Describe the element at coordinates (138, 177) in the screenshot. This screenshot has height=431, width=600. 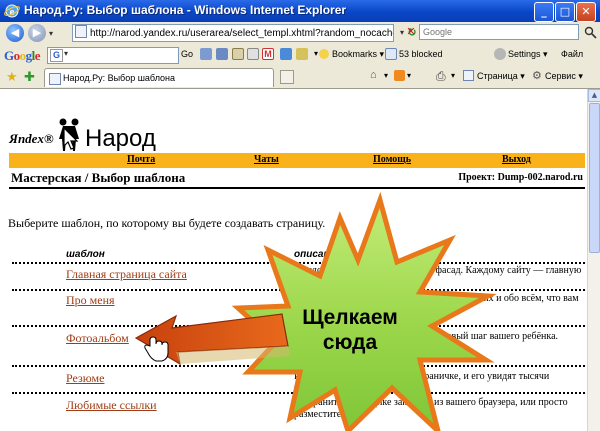
I see `breadcrumb-current: Выбор шаблона` at that location.